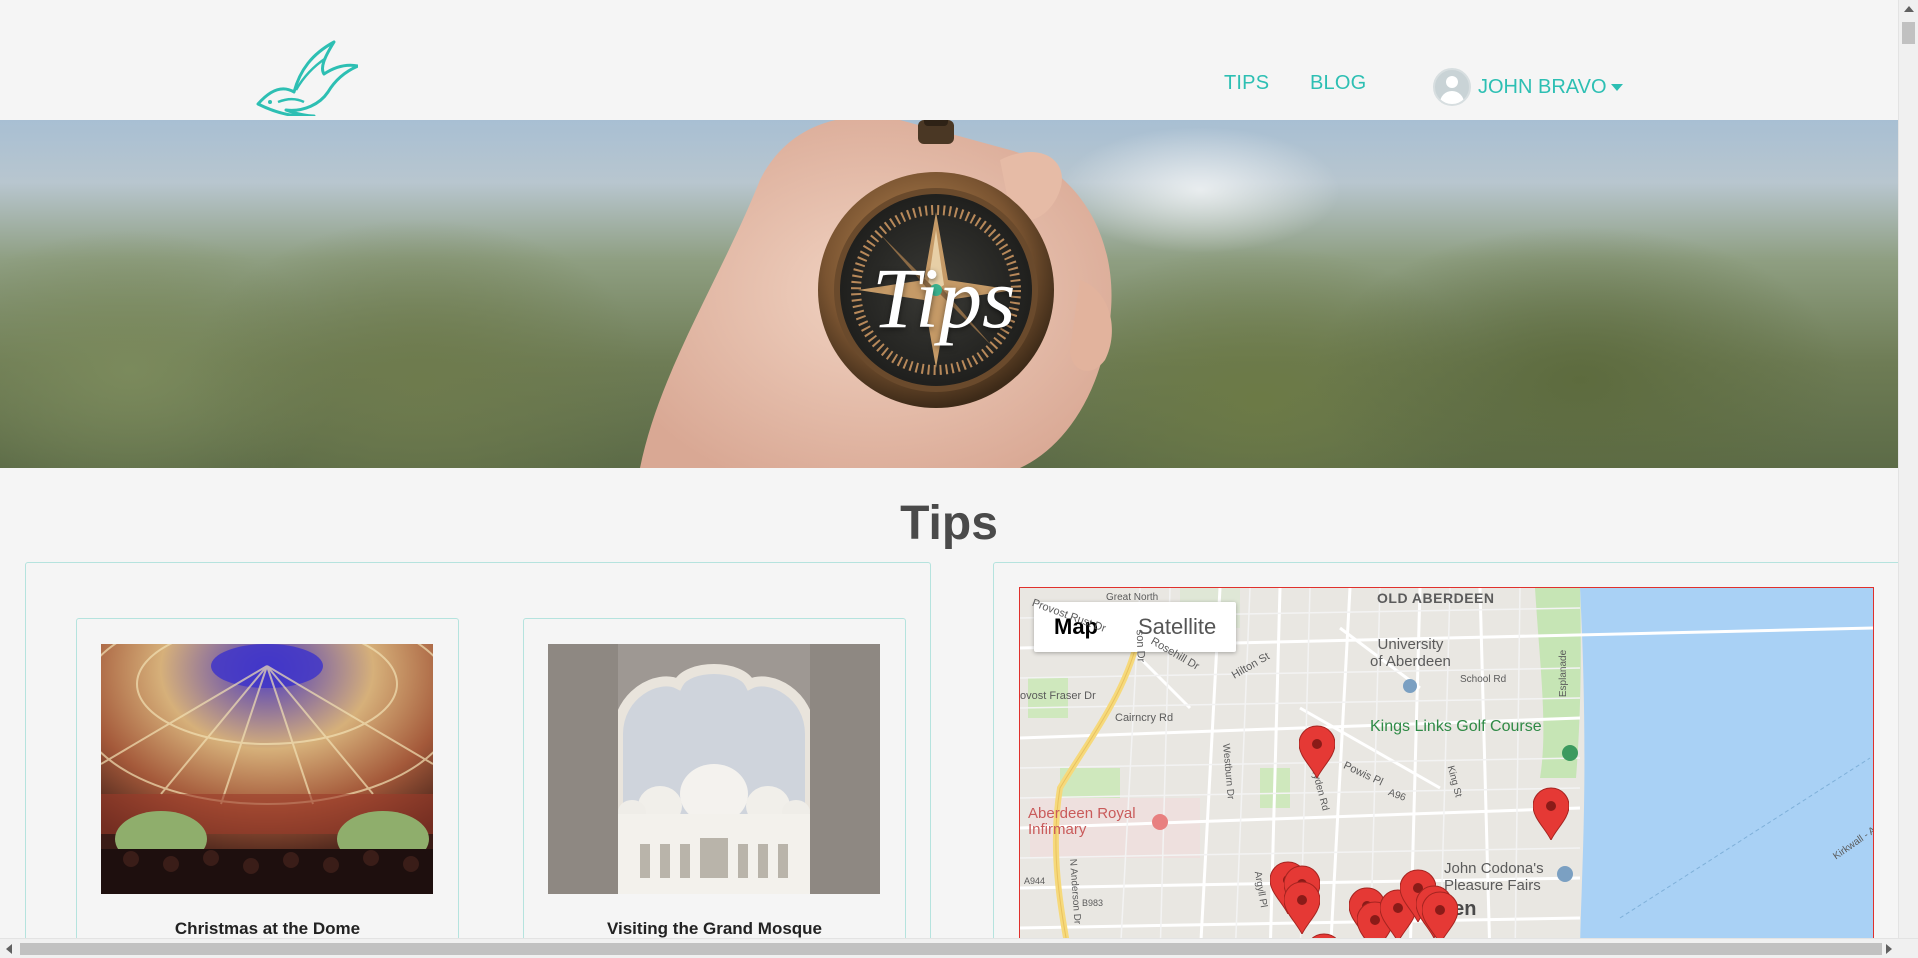 This screenshot has width=1918, height=958. What do you see at coordinates (714, 769) in the screenshot?
I see `grand-mosque-arch-photo` at bounding box center [714, 769].